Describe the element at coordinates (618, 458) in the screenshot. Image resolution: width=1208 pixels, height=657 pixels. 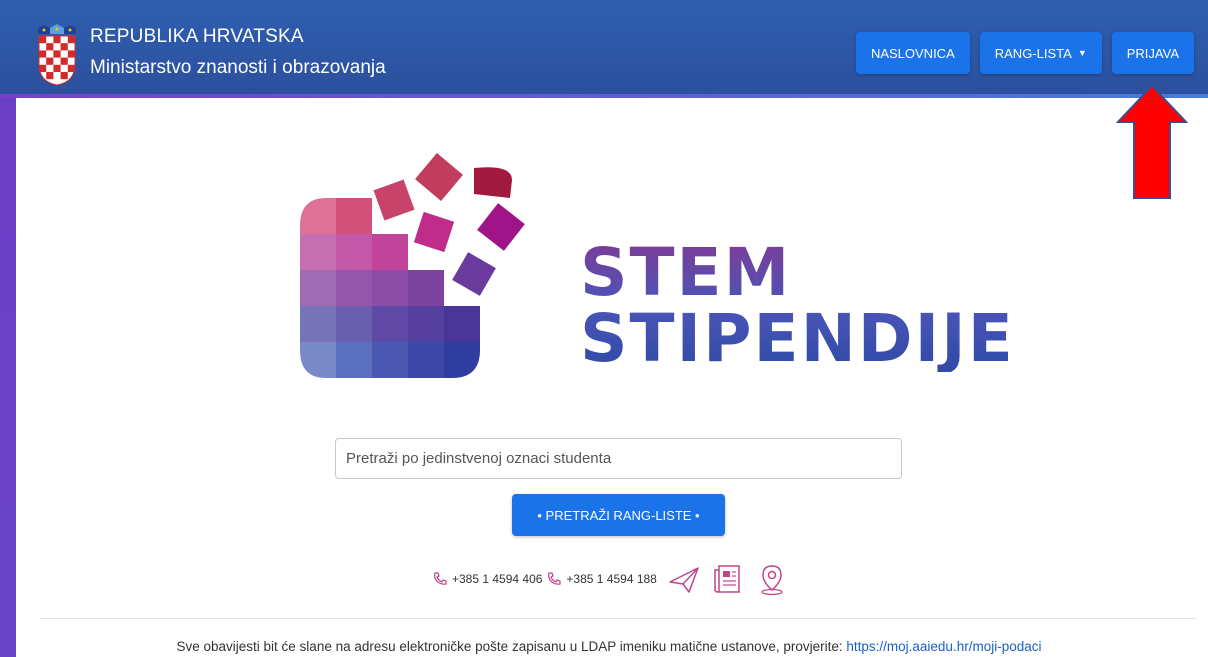
I see `search-input` at that location.